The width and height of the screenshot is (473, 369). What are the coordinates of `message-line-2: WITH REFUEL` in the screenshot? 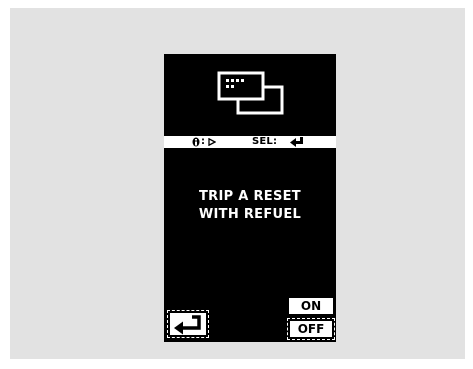 It's located at (250, 214).